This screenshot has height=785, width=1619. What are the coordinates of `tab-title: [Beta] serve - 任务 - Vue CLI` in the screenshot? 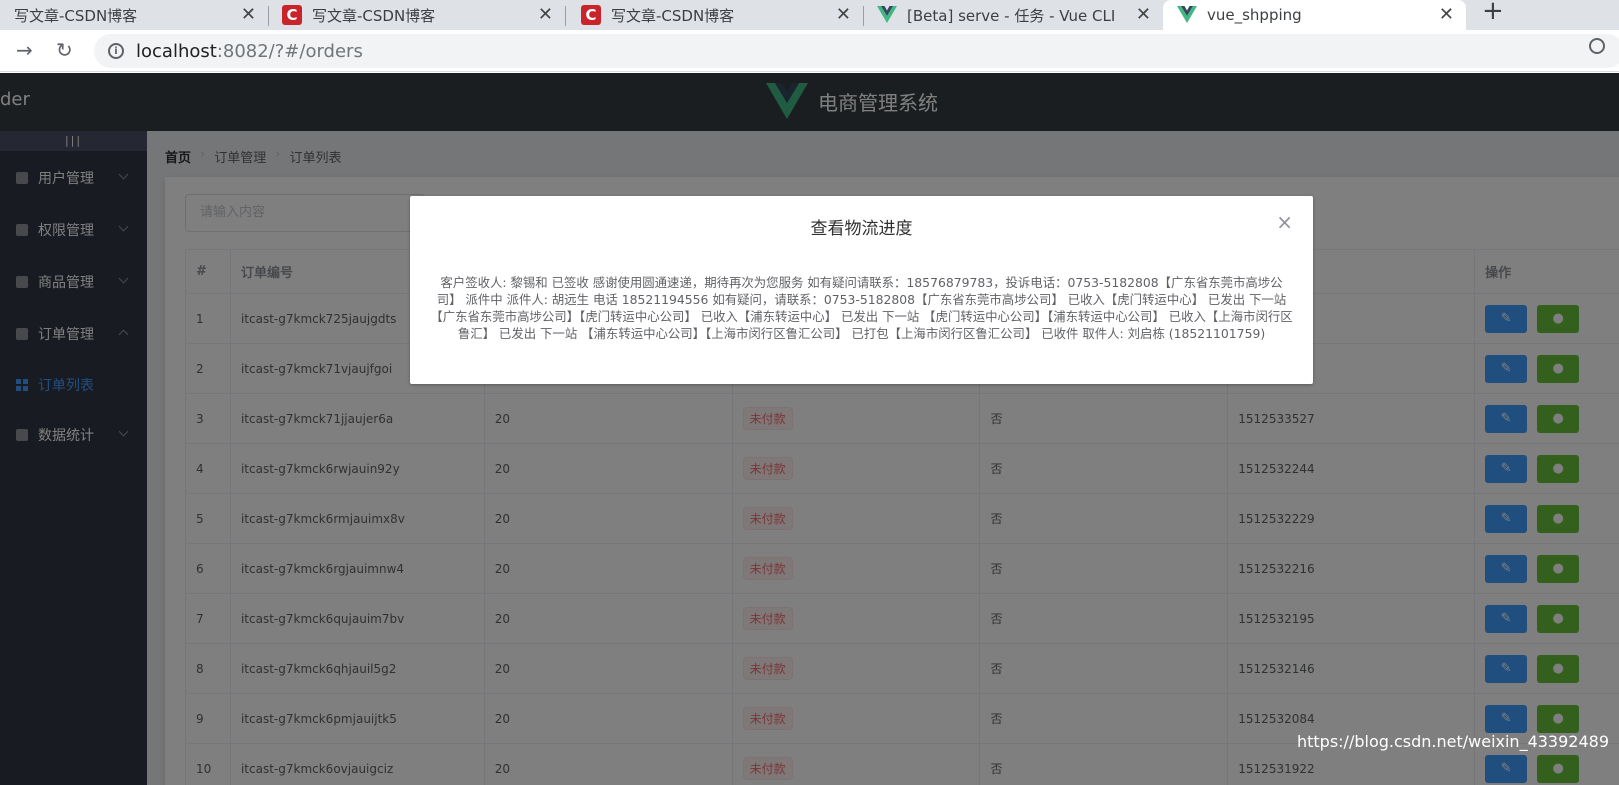 It's located at (1011, 15).